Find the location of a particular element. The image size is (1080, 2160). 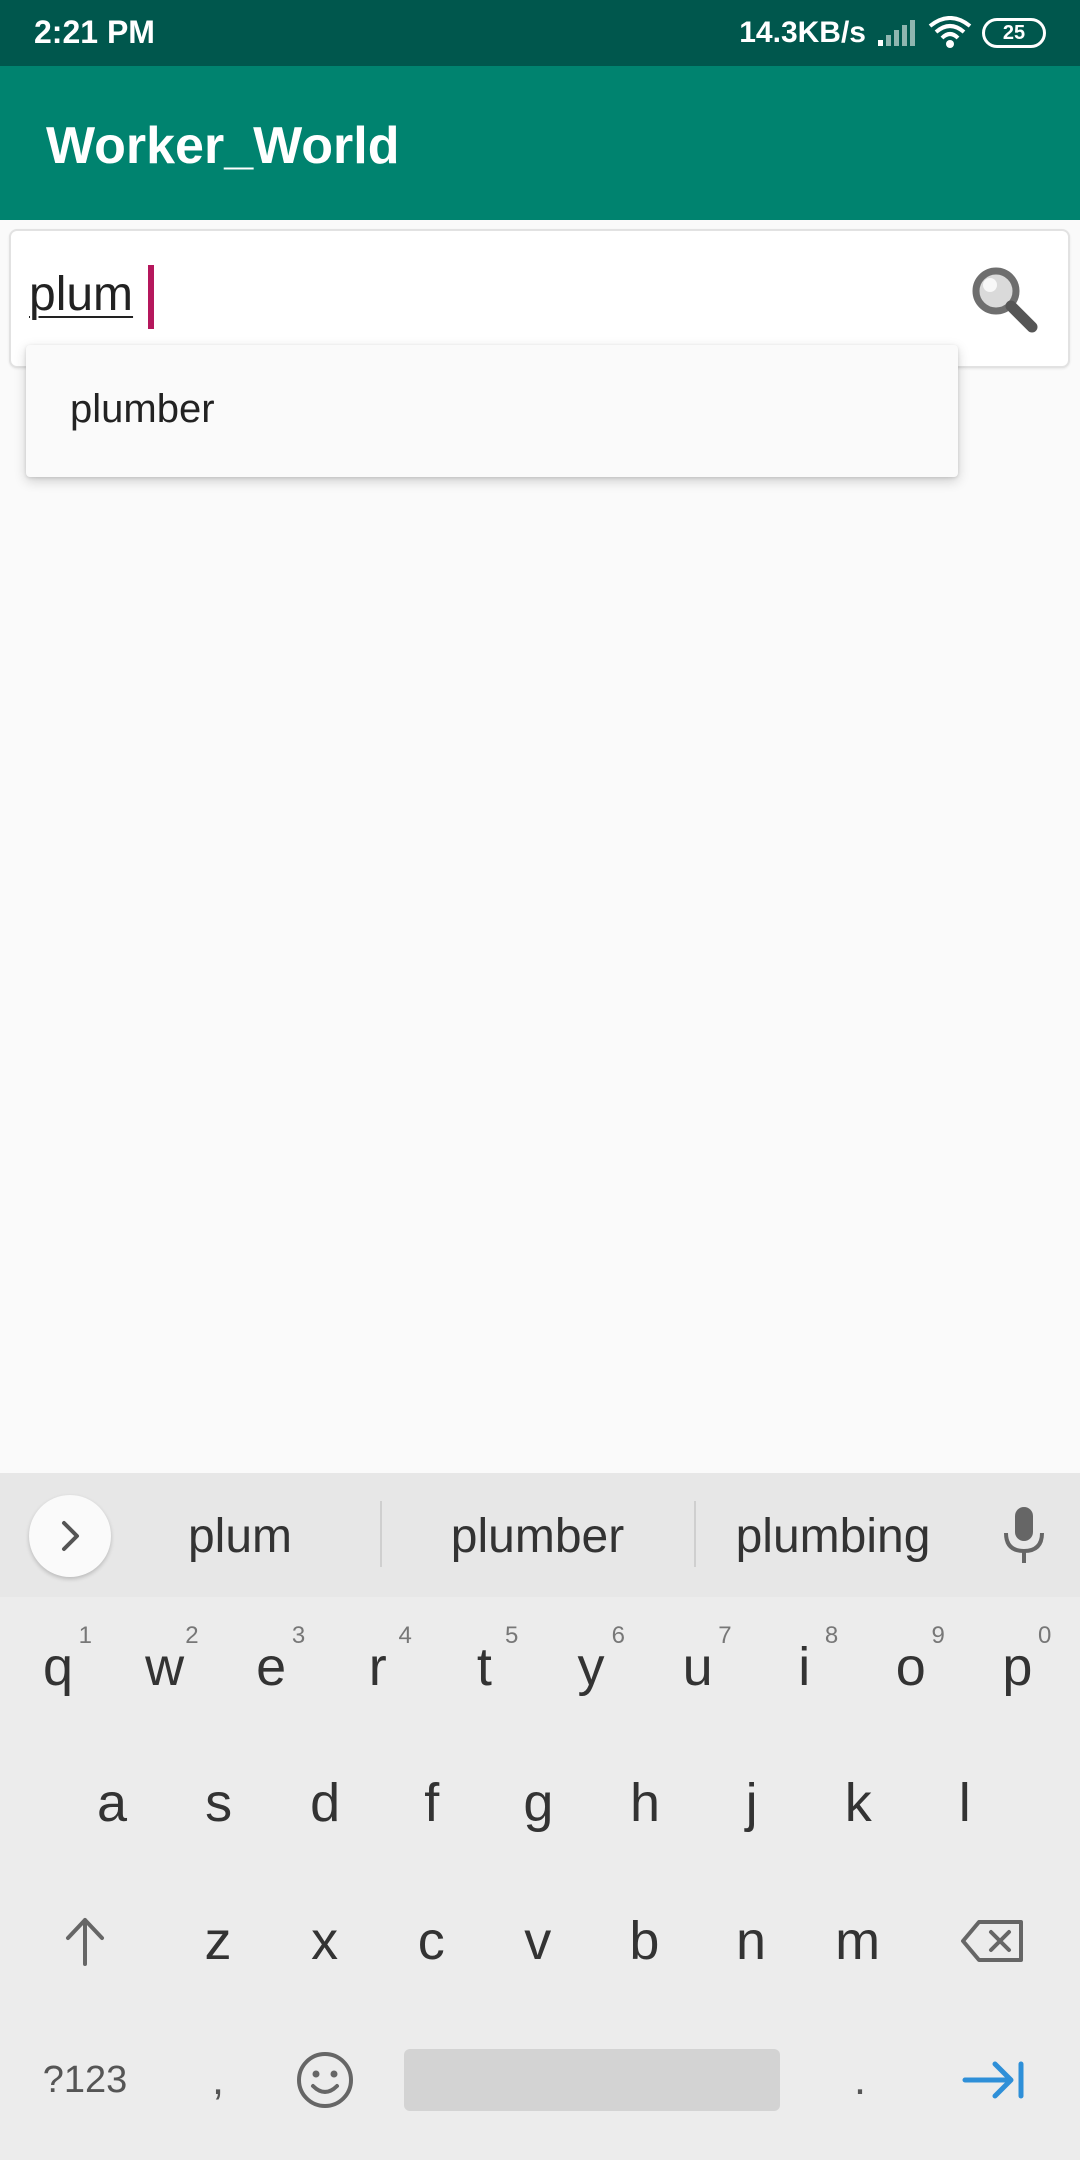

key-label: a is located at coordinates (112, 1803).